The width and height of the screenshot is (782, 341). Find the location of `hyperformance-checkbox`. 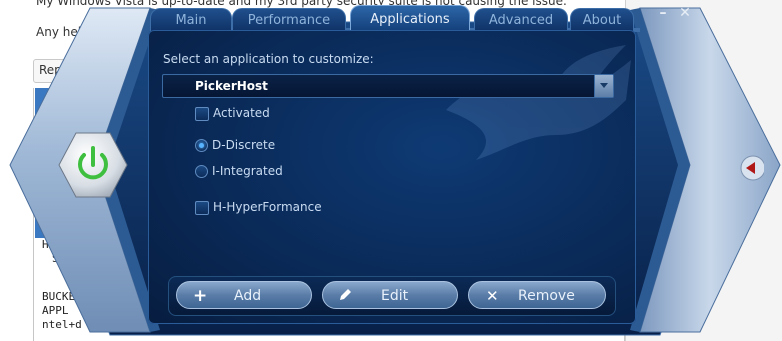

hyperformance-checkbox is located at coordinates (202, 208).